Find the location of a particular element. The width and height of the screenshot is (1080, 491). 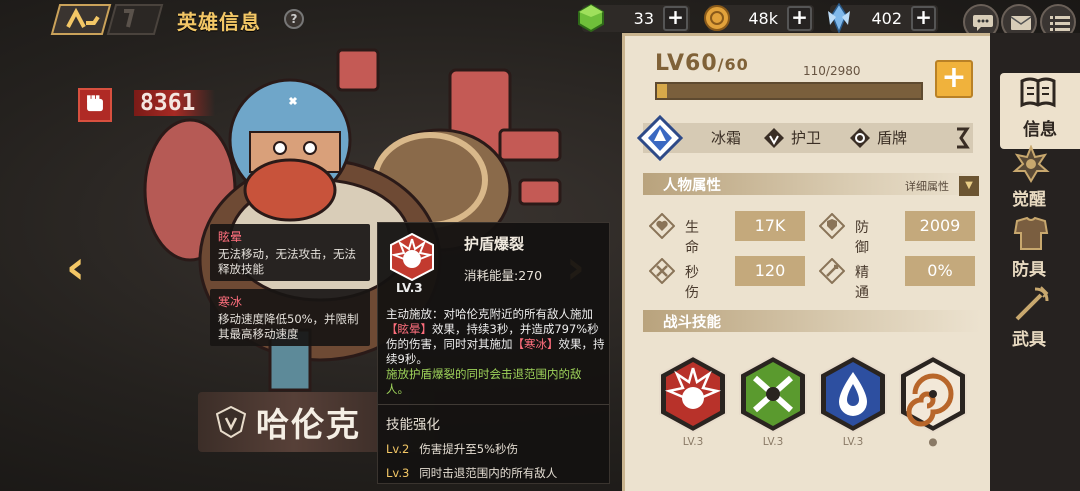

gem-count: 33 is located at coordinates (643, 18).